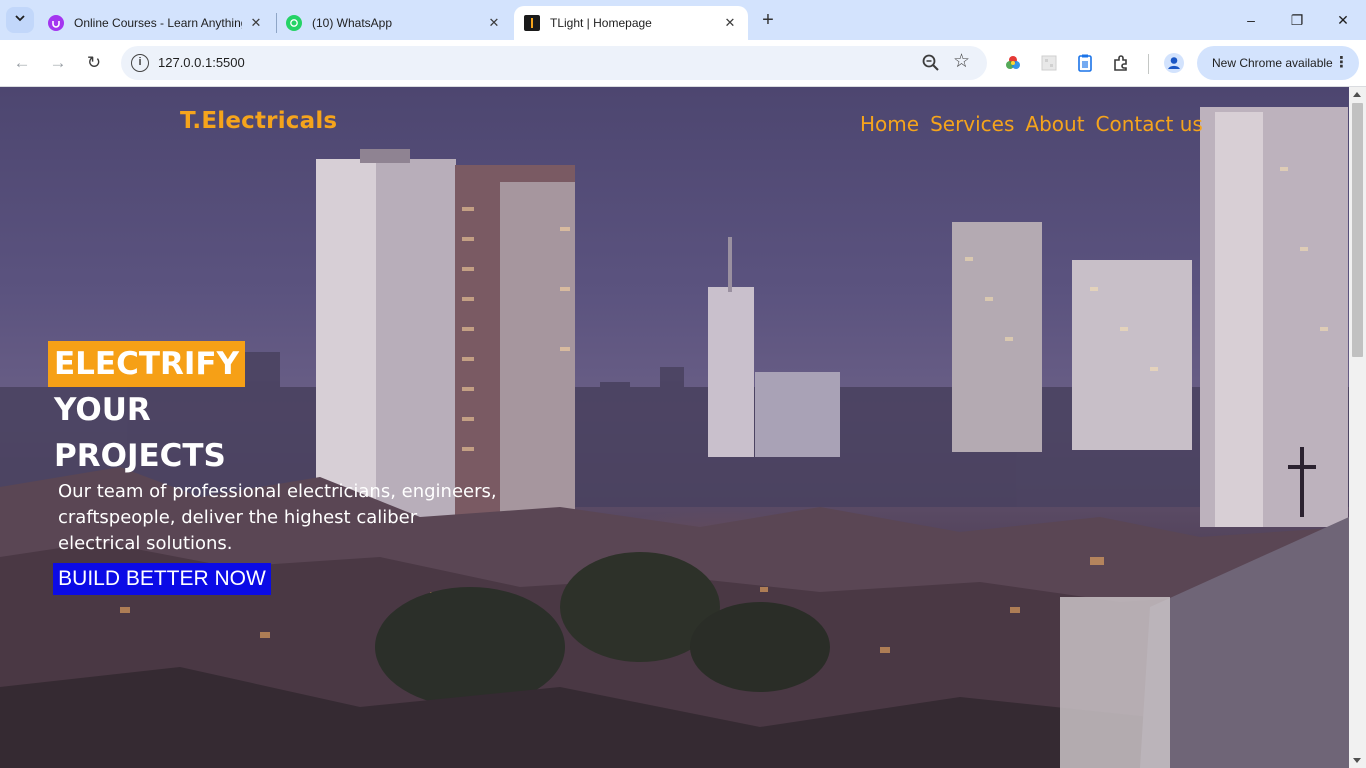  I want to click on address-bar: i 127.0.0.1:5500 ☆, so click(554, 63).